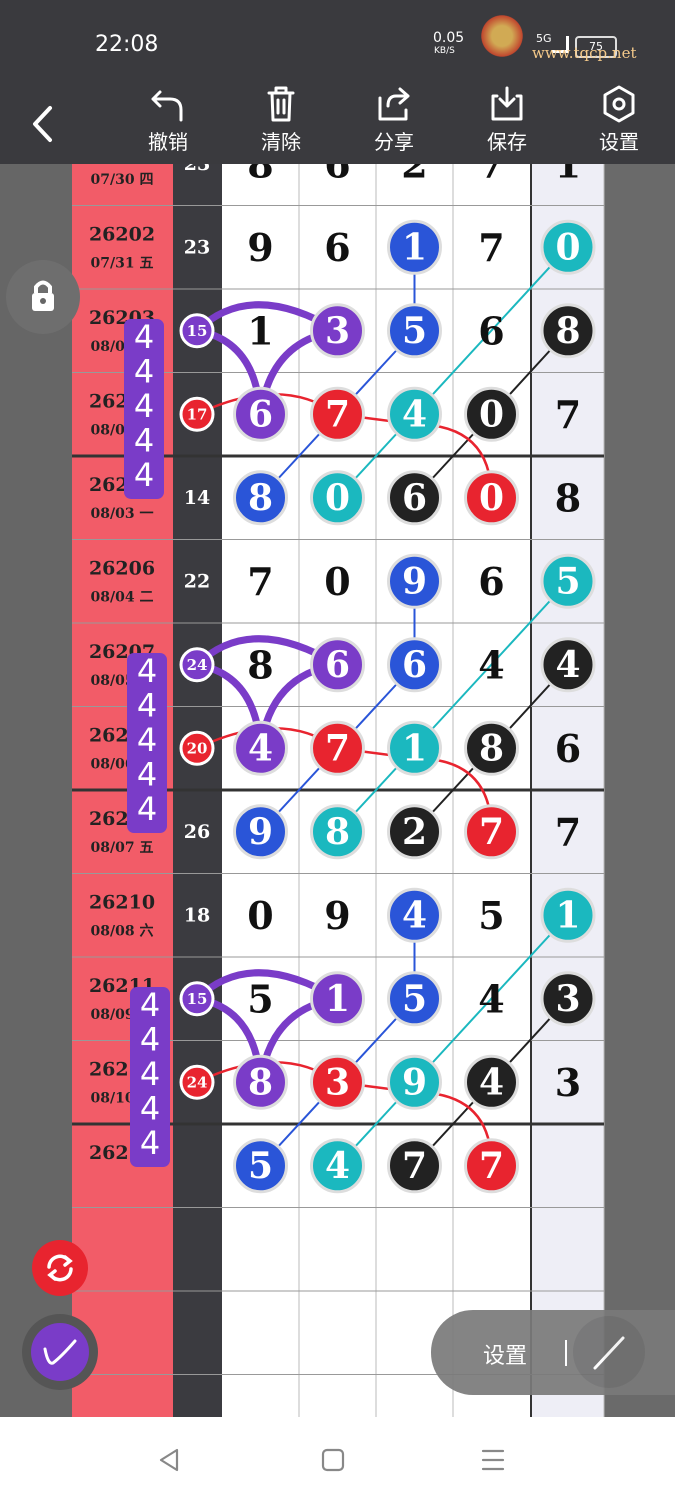 The image size is (675, 1500). I want to click on digit-value: 2, so click(414, 832).